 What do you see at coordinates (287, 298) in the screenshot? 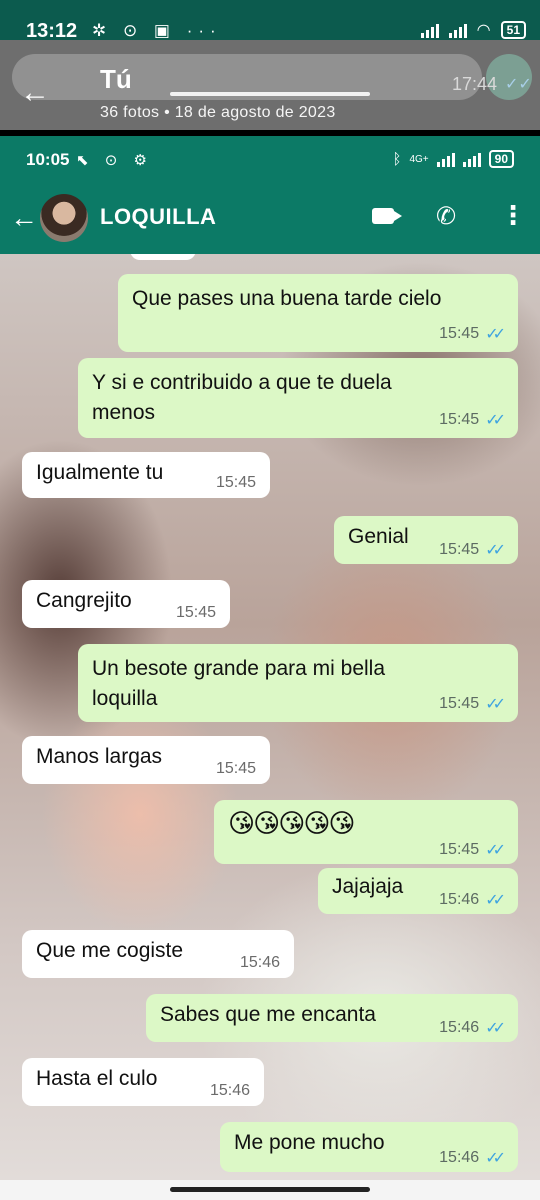
I see `message-text: Que pases una buena tarde cielo` at bounding box center [287, 298].